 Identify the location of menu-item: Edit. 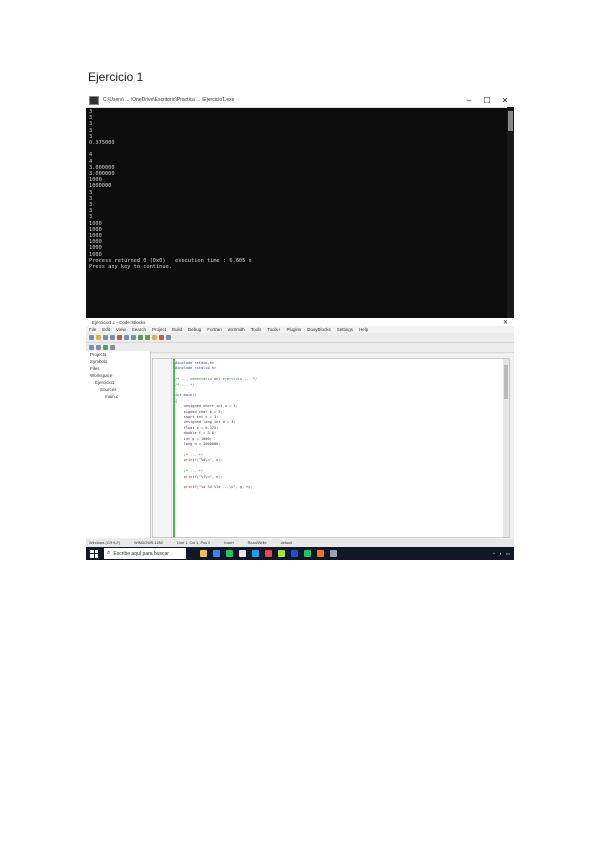
(106, 329).